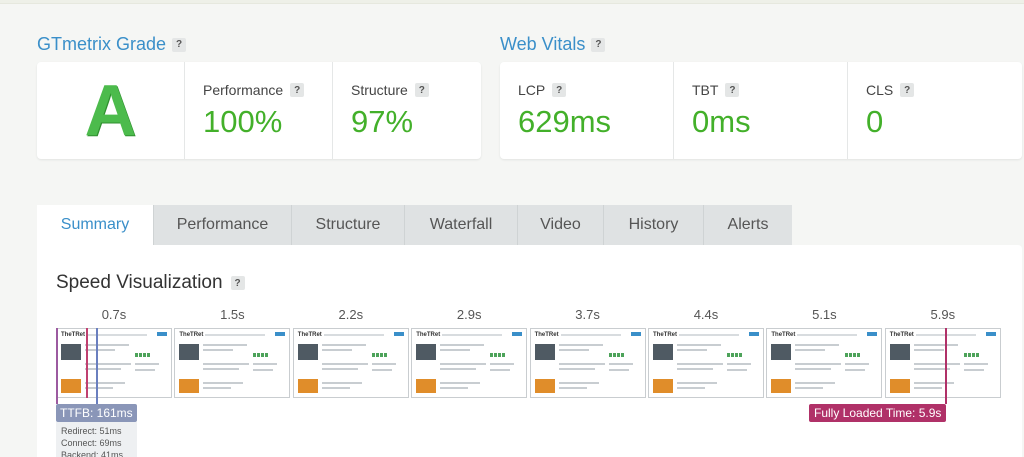 This screenshot has height=457, width=1024. Describe the element at coordinates (111, 110) in the screenshot. I see `grade-cell: A` at that location.